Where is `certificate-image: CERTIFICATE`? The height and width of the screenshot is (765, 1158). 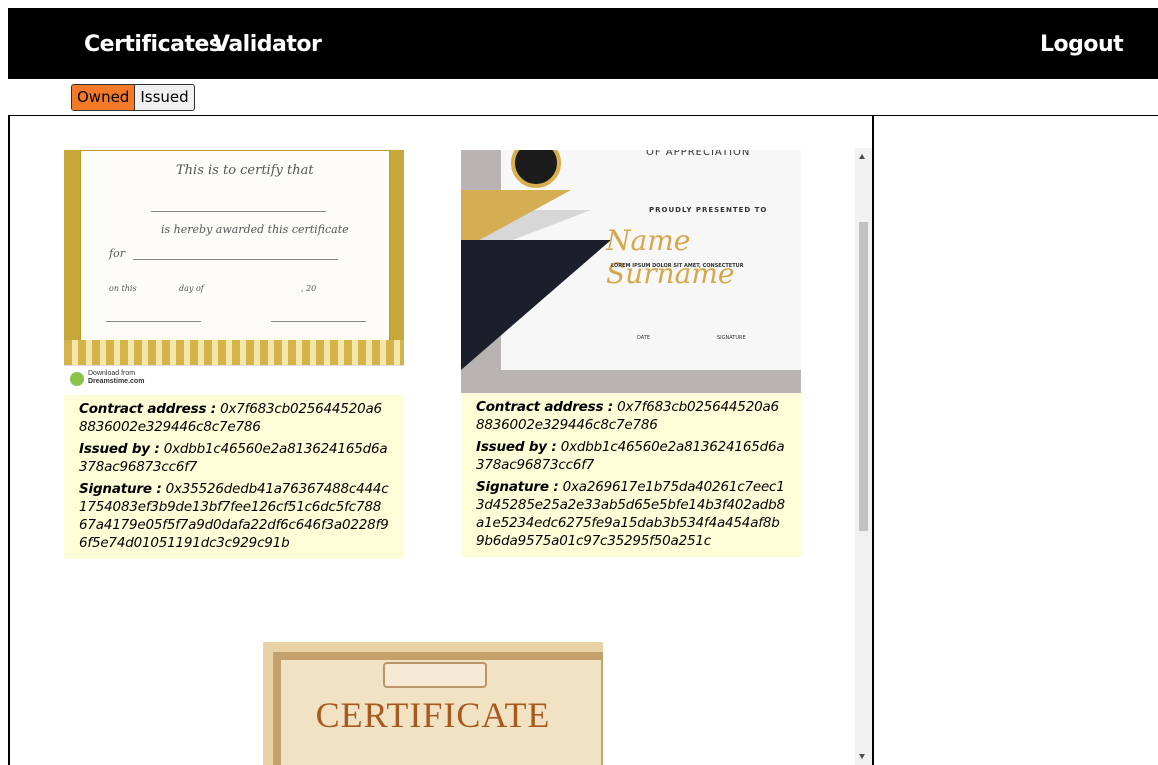
certificate-image: CERTIFICATE is located at coordinates (433, 703).